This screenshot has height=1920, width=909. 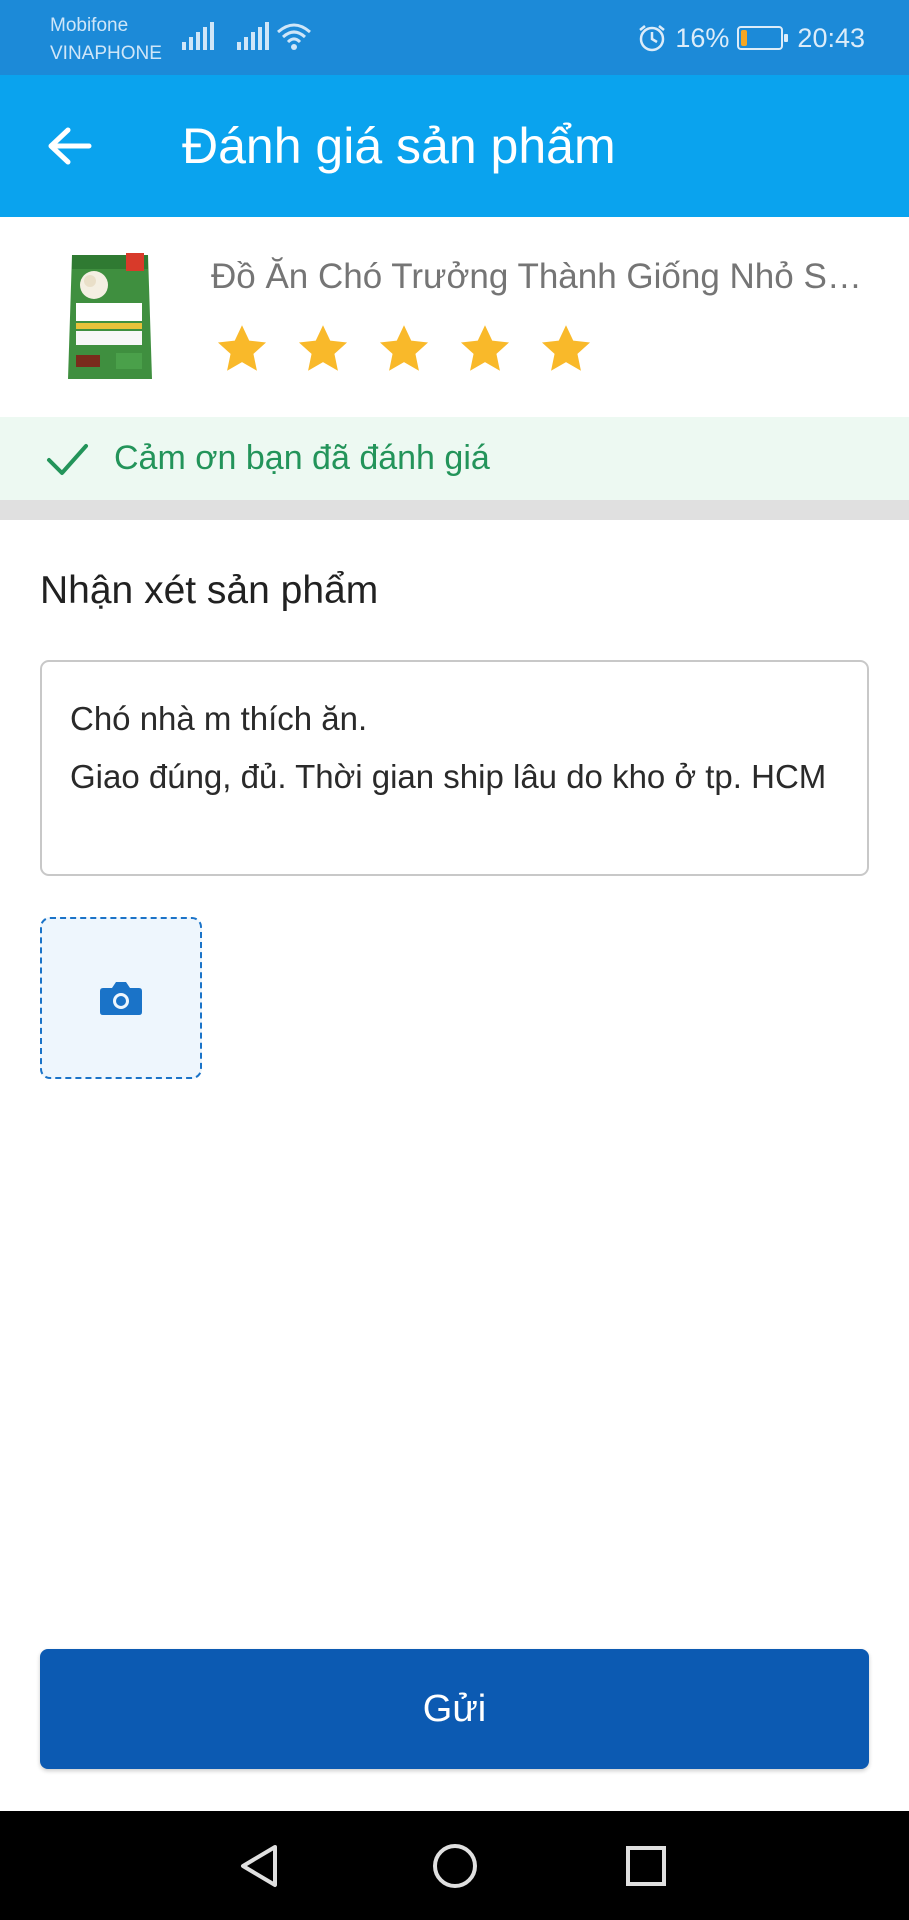 I want to click on battery-level, so click(x=744, y=38).